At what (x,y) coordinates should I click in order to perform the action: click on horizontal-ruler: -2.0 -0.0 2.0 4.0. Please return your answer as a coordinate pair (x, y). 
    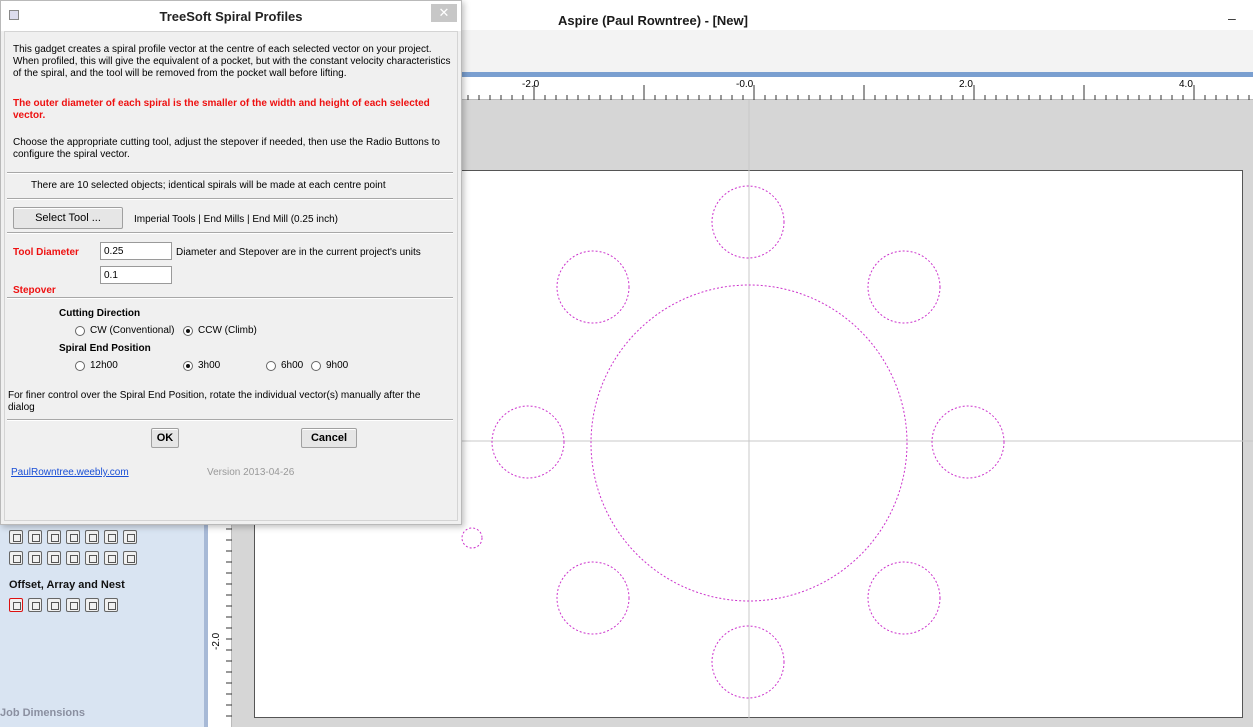
    Looking at the image, I should click on (857, 88).